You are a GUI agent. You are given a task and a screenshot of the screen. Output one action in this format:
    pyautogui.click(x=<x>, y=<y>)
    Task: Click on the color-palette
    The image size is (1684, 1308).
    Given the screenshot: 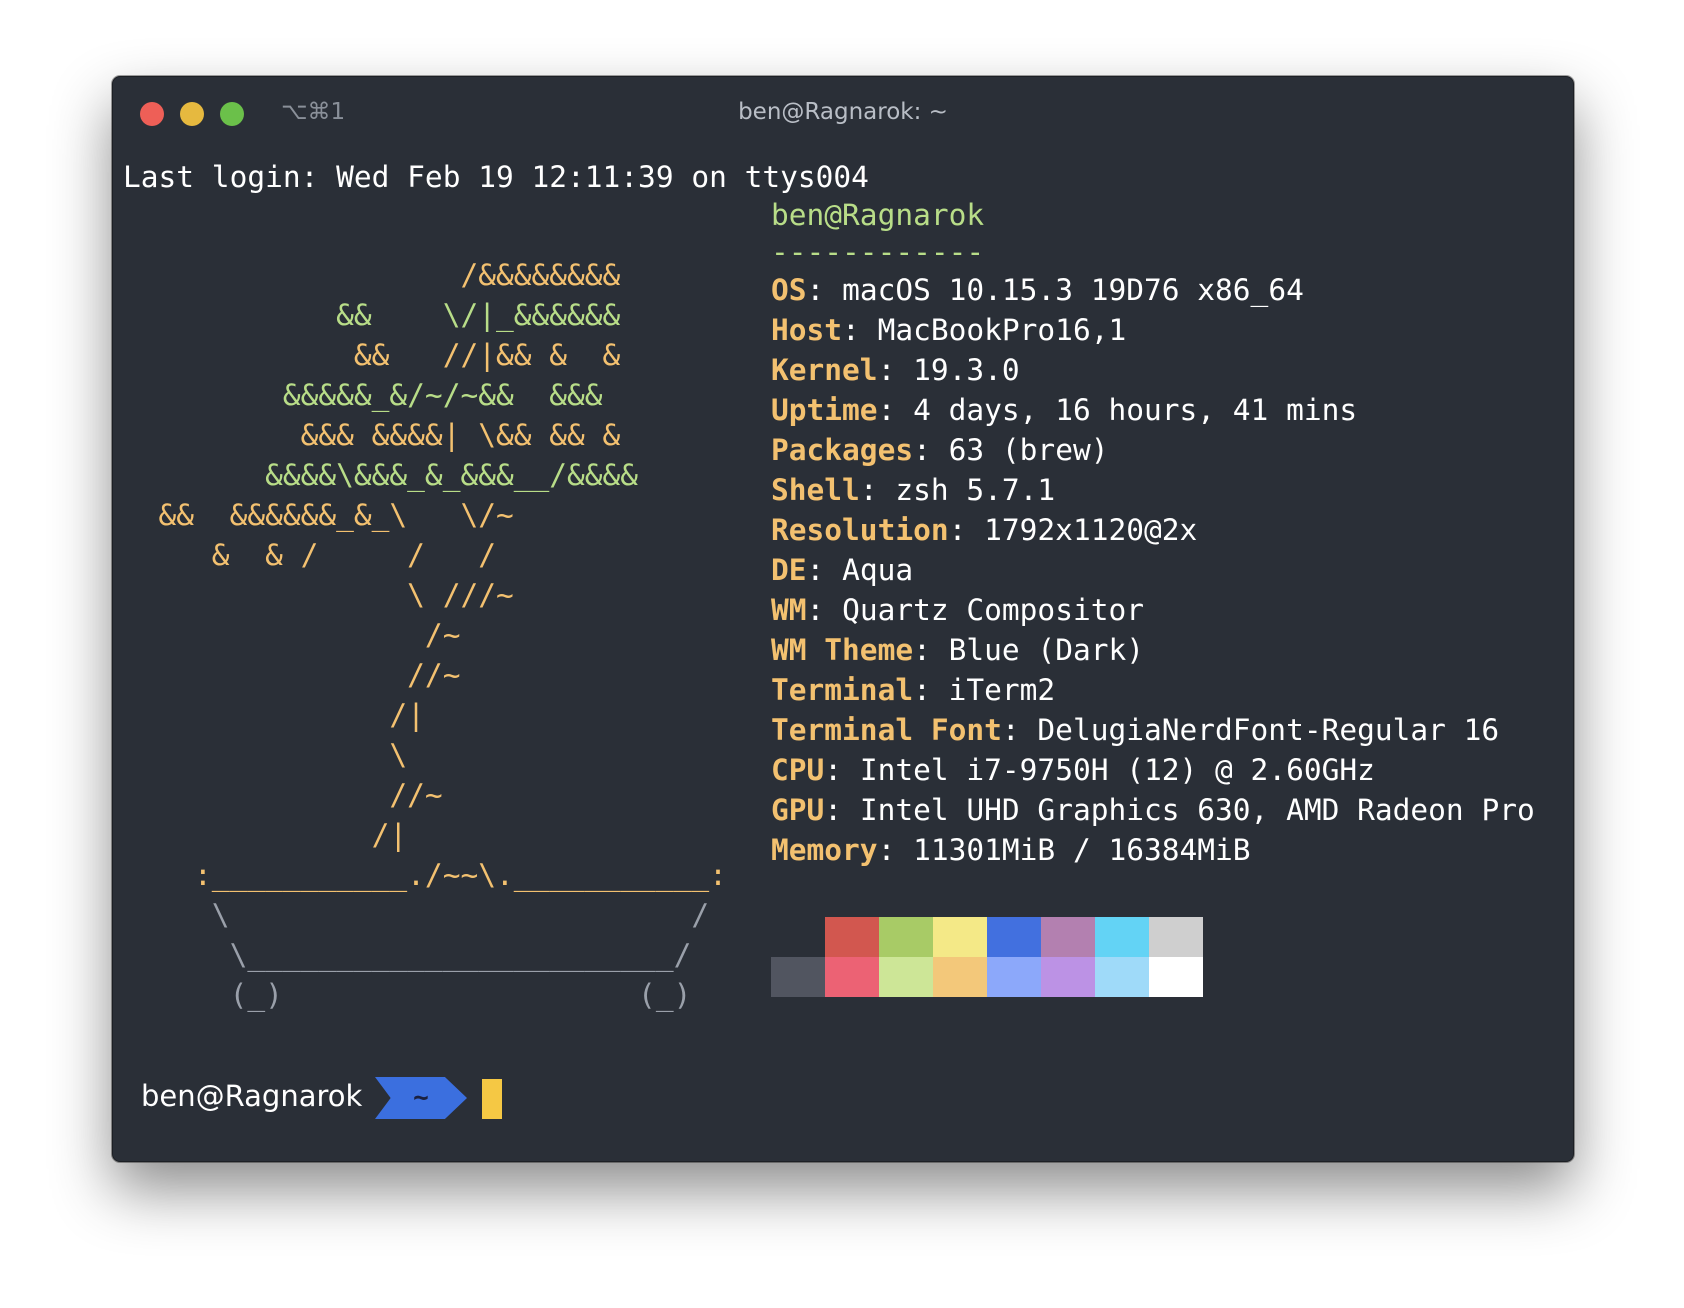 What is the action you would take?
    pyautogui.click(x=987, y=957)
    